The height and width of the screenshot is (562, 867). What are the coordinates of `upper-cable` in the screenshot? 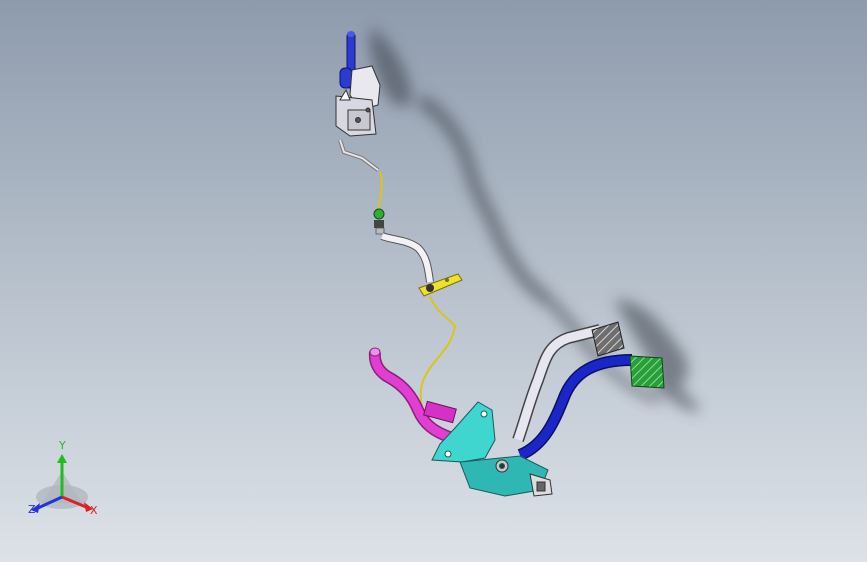 It's located at (380, 191).